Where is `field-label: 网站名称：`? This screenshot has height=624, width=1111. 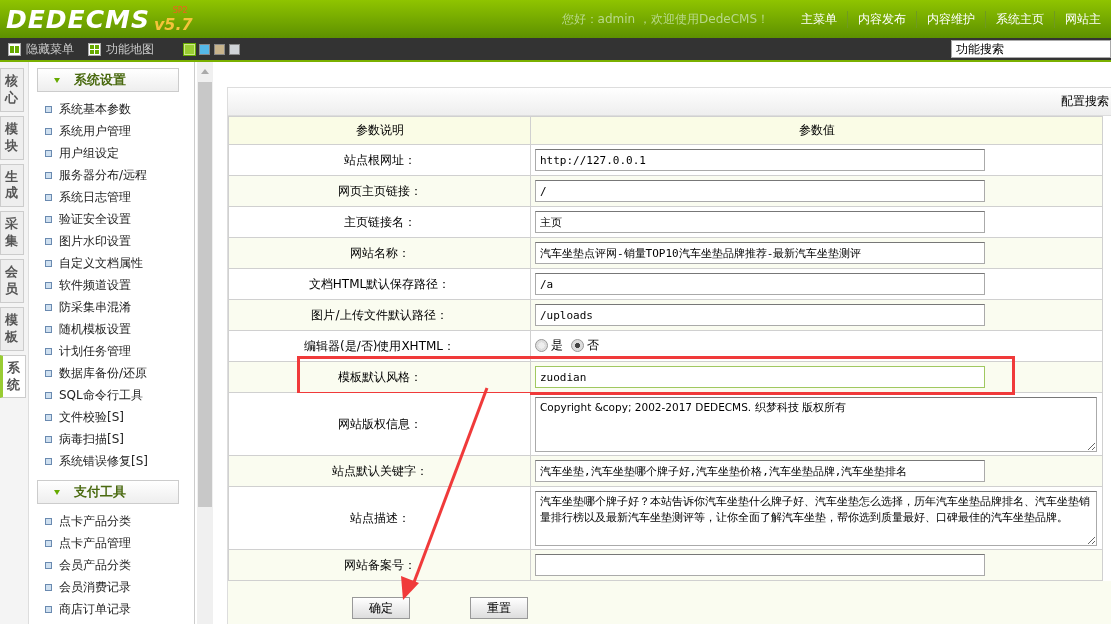 field-label: 网站名称： is located at coordinates (379, 252).